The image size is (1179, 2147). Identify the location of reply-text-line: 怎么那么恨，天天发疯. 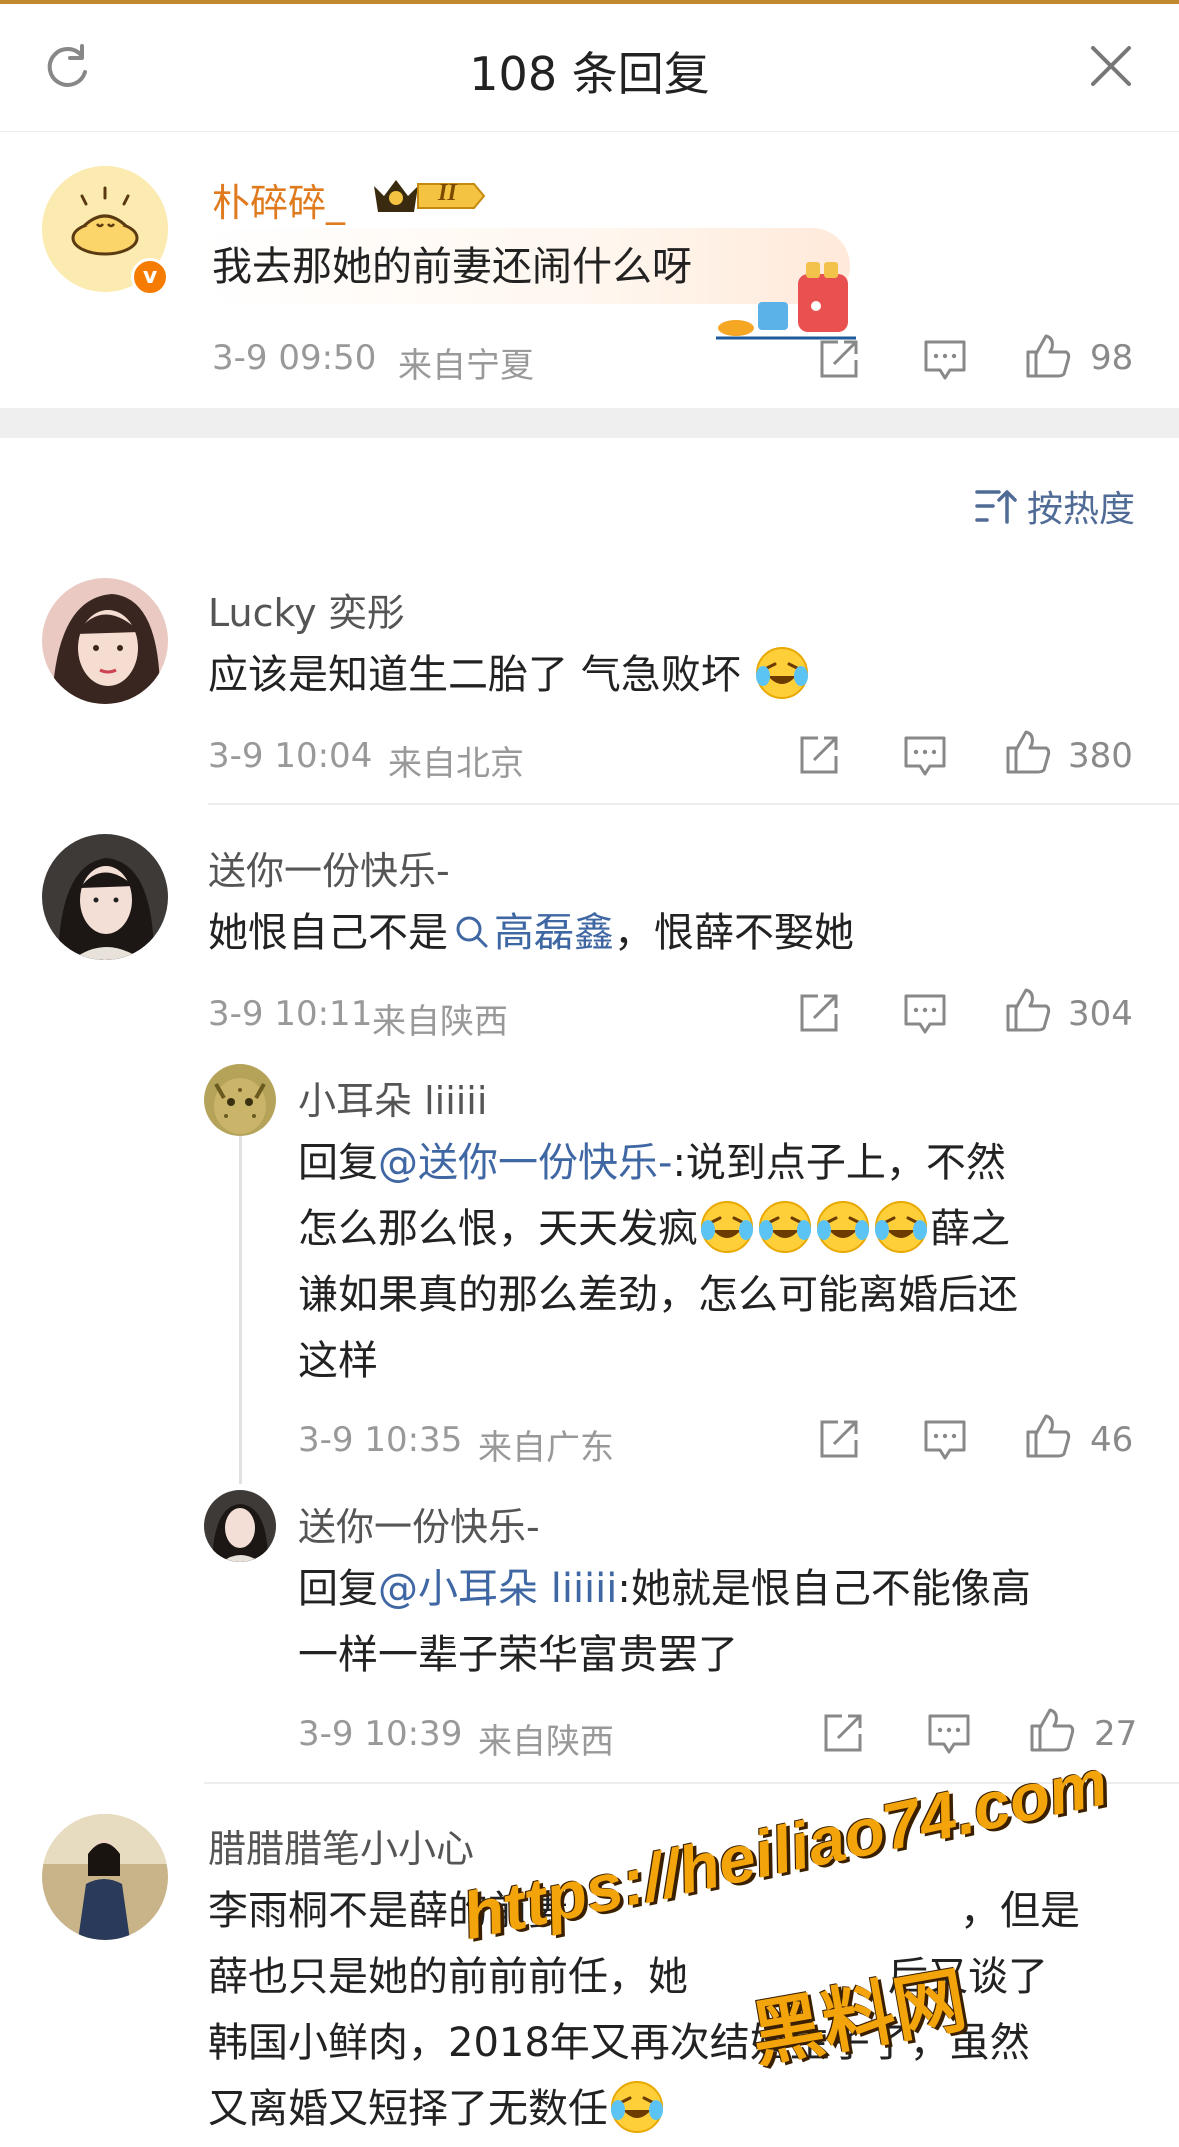
(498, 1229).